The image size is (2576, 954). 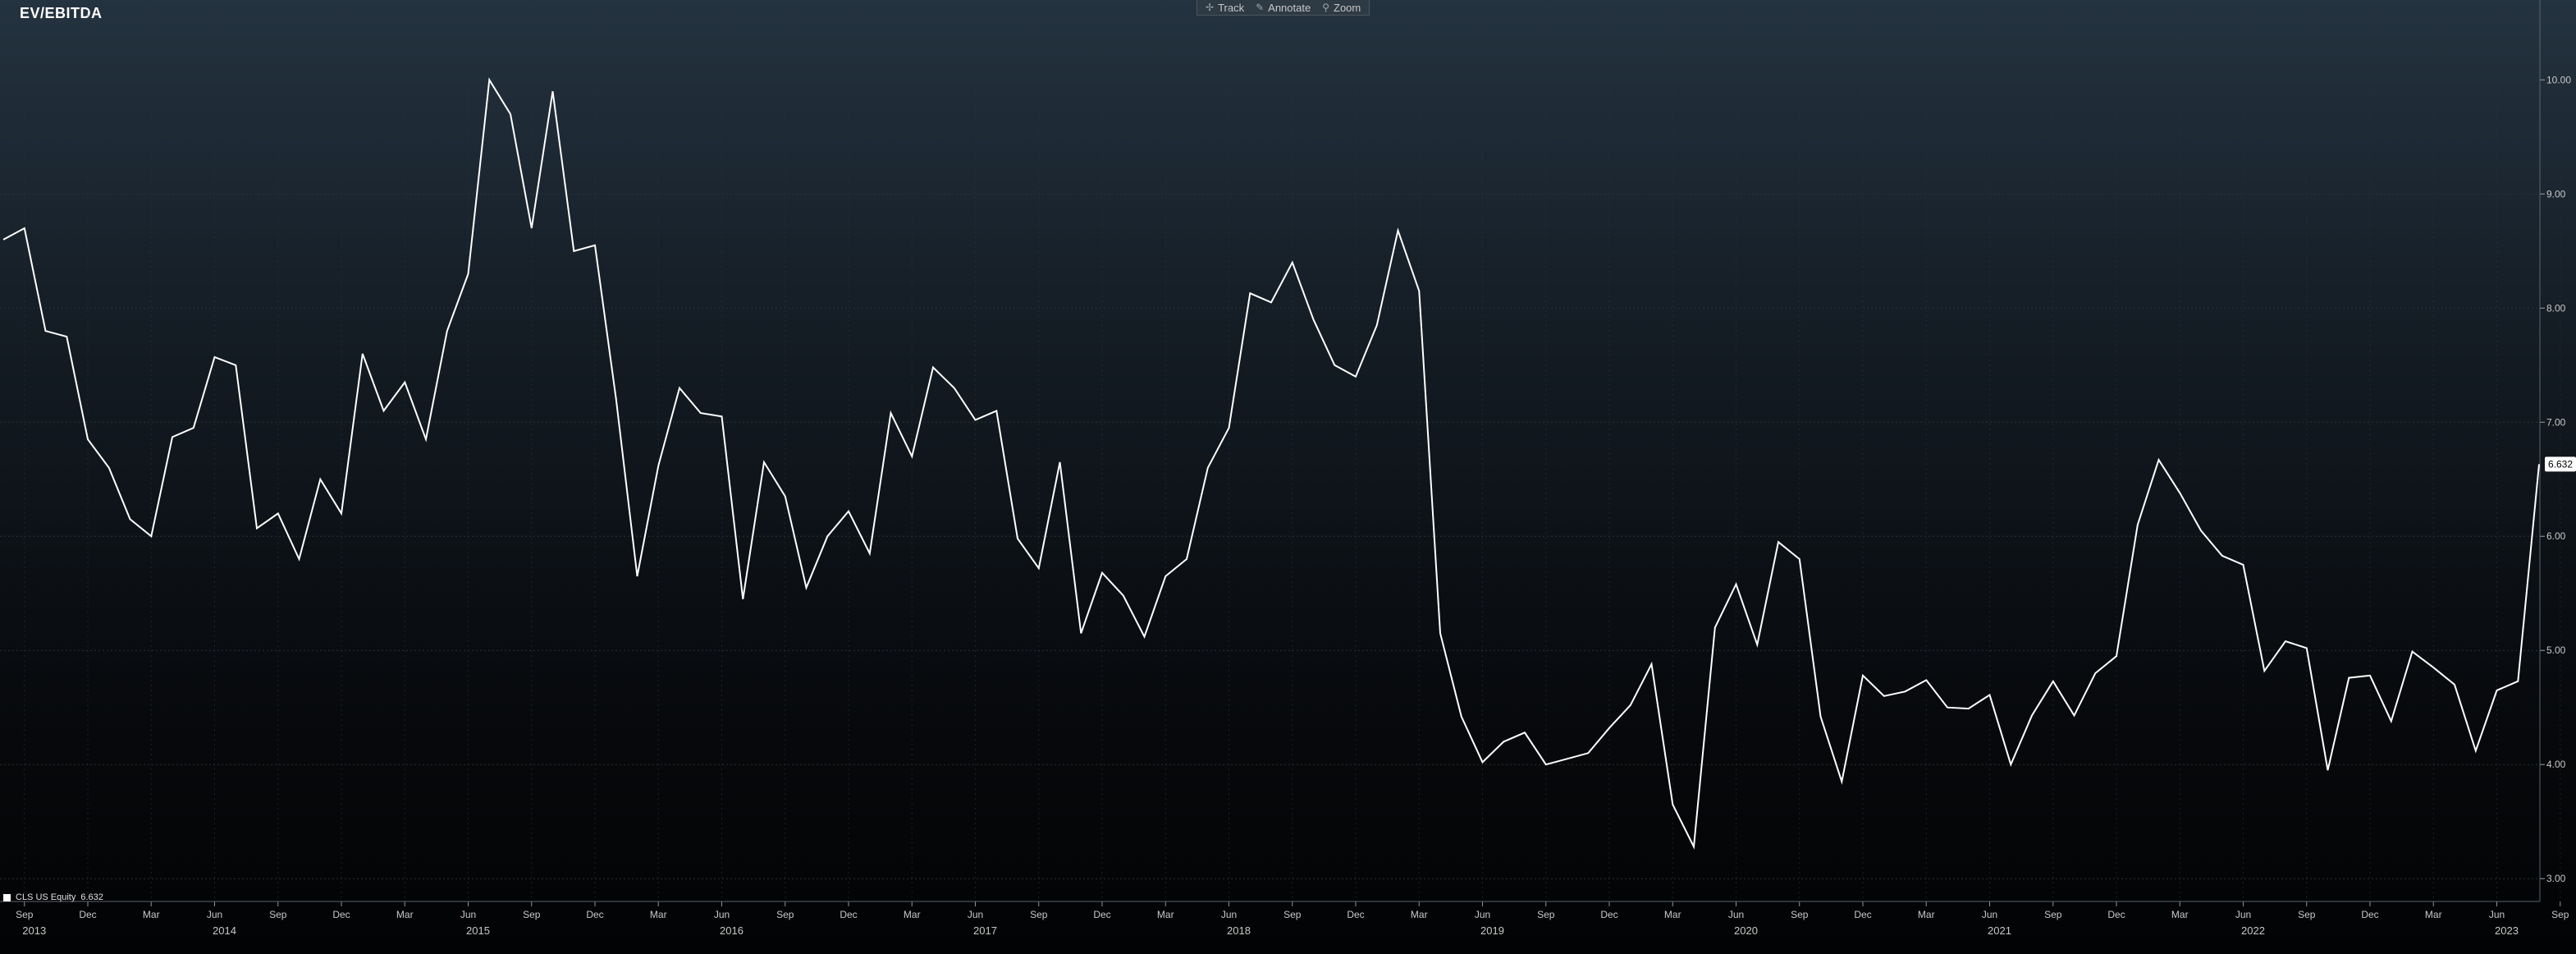 I want to click on x-year-label: 2014, so click(x=224, y=930).